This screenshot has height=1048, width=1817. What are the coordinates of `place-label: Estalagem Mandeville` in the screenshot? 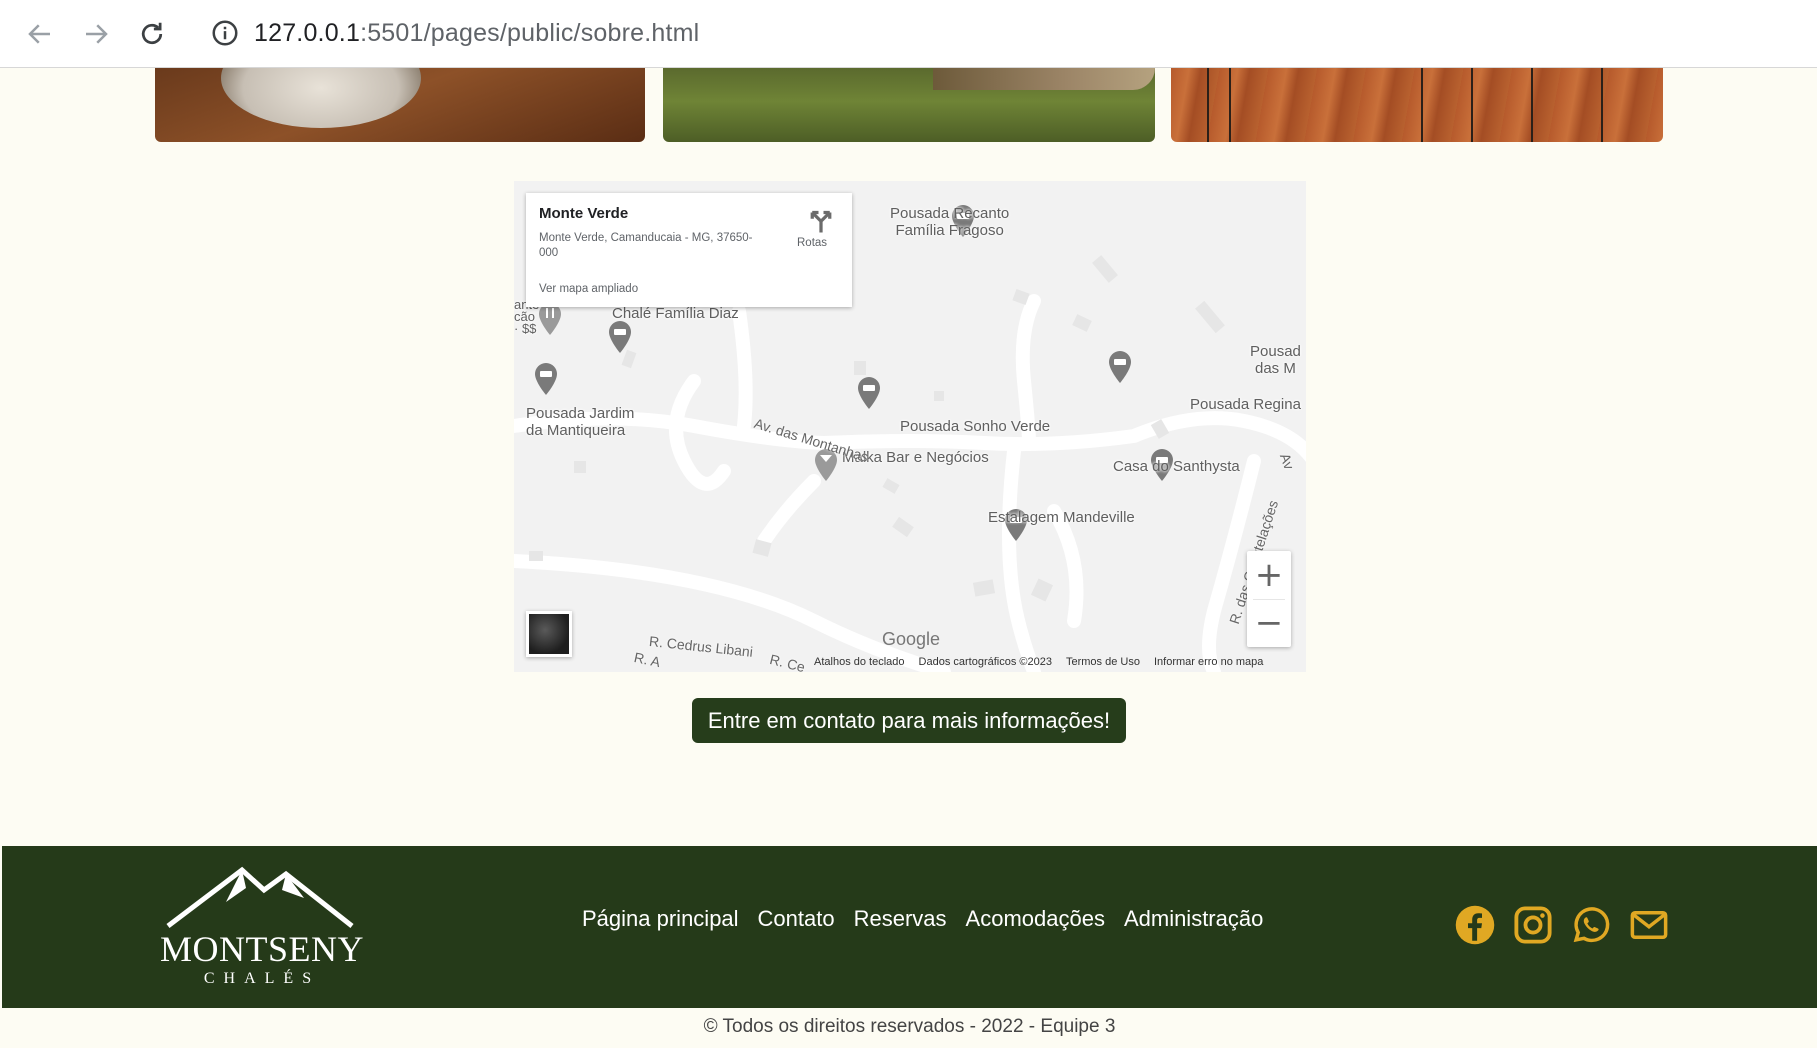 It's located at (1061, 517).